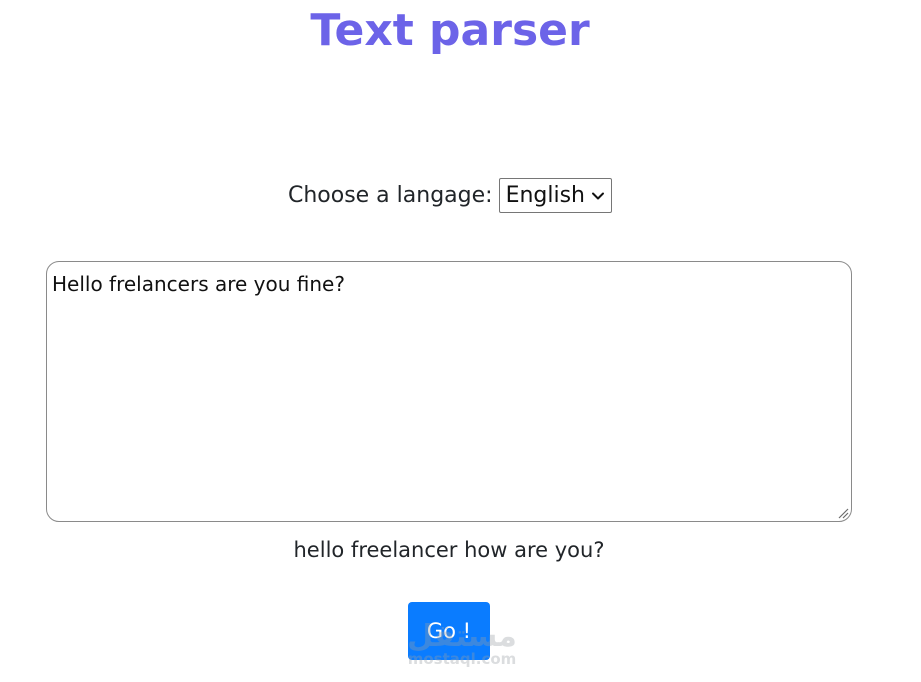 The width and height of the screenshot is (921, 682). Describe the element at coordinates (450, 30) in the screenshot. I see `page-title: Text parser` at that location.